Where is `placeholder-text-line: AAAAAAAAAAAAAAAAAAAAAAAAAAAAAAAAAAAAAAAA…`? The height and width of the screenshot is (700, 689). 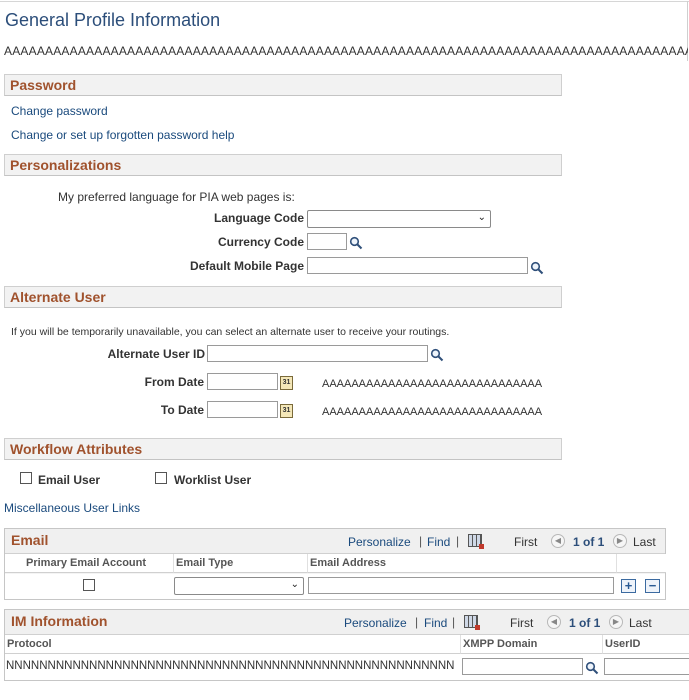
placeholder-text-line: AAAAAAAAAAAAAAAAAAAAAAAAAAAAAAAAAAAAAAAA… is located at coordinates (346, 51).